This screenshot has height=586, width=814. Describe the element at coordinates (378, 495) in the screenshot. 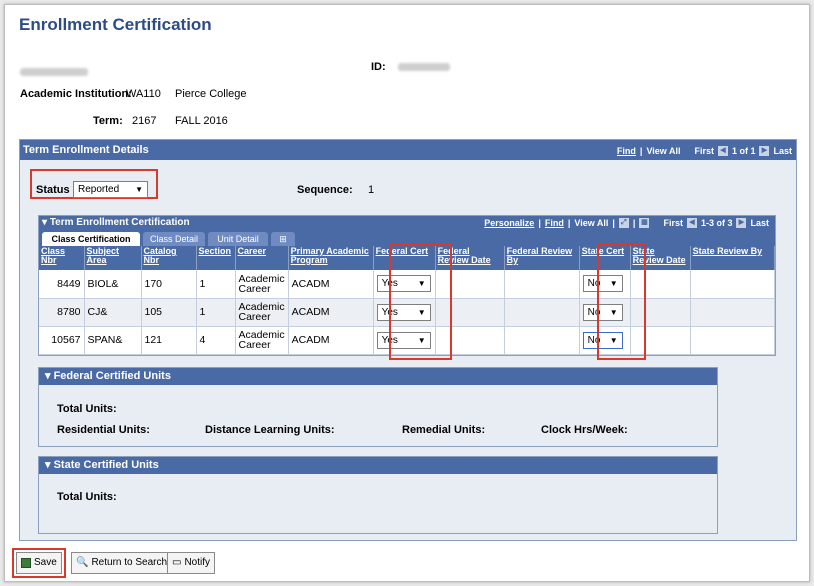

I see `state-units-panel: ▾ State Certified Units Total Units:` at that location.